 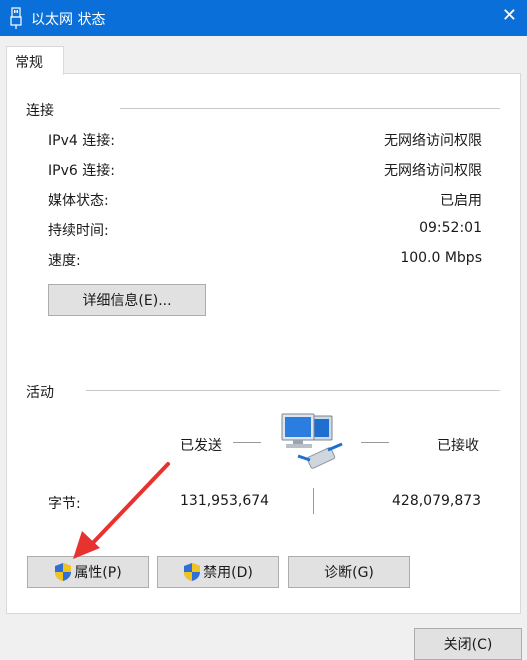 What do you see at coordinates (437, 501) in the screenshot?
I see `bytes-received-value: 428,079,873` at bounding box center [437, 501].